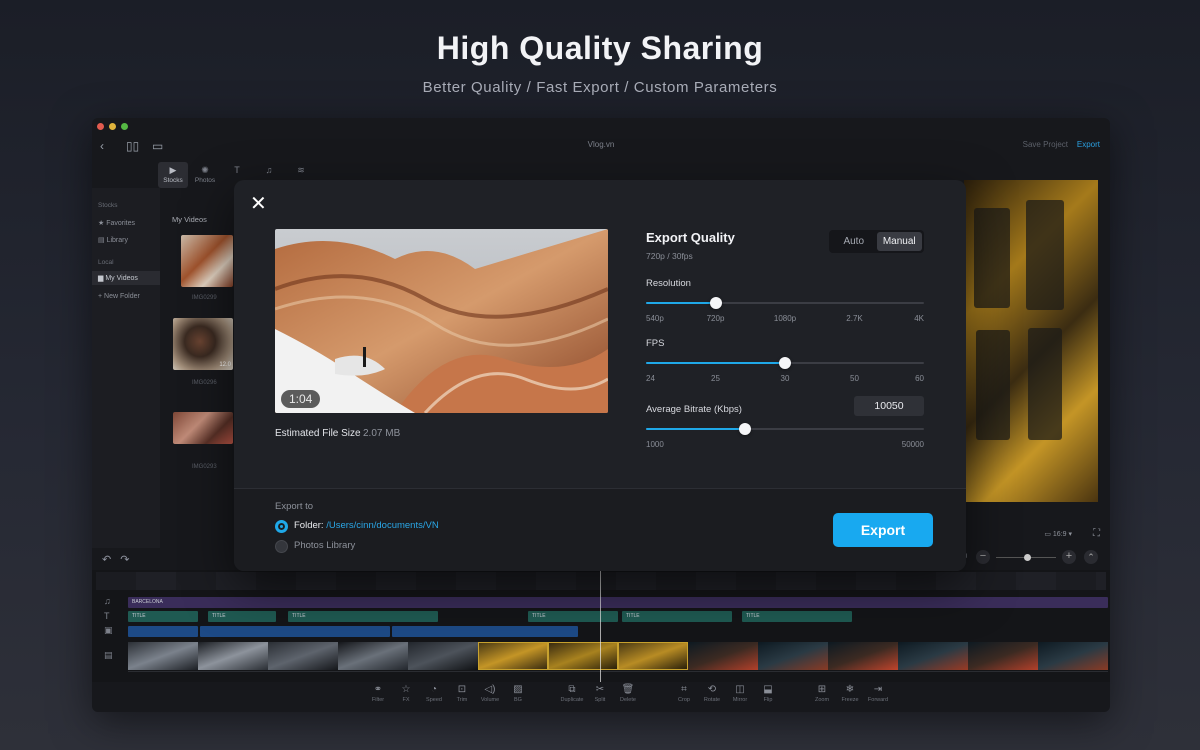 The width and height of the screenshot is (1200, 750). What do you see at coordinates (669, 256) in the screenshot?
I see `export-quality-summary: 720p / 30fps` at bounding box center [669, 256].